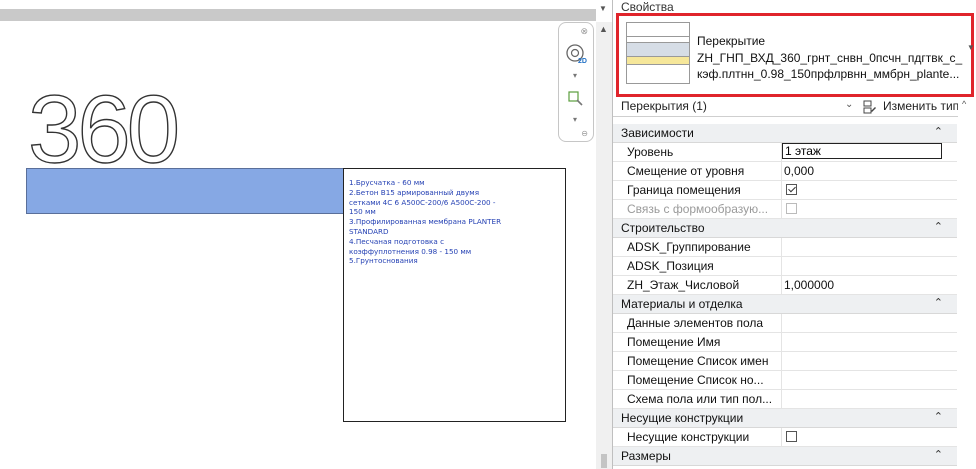 This screenshot has width=976, height=469. Describe the element at coordinates (604, 461) in the screenshot. I see `scroll-thumb` at that location.